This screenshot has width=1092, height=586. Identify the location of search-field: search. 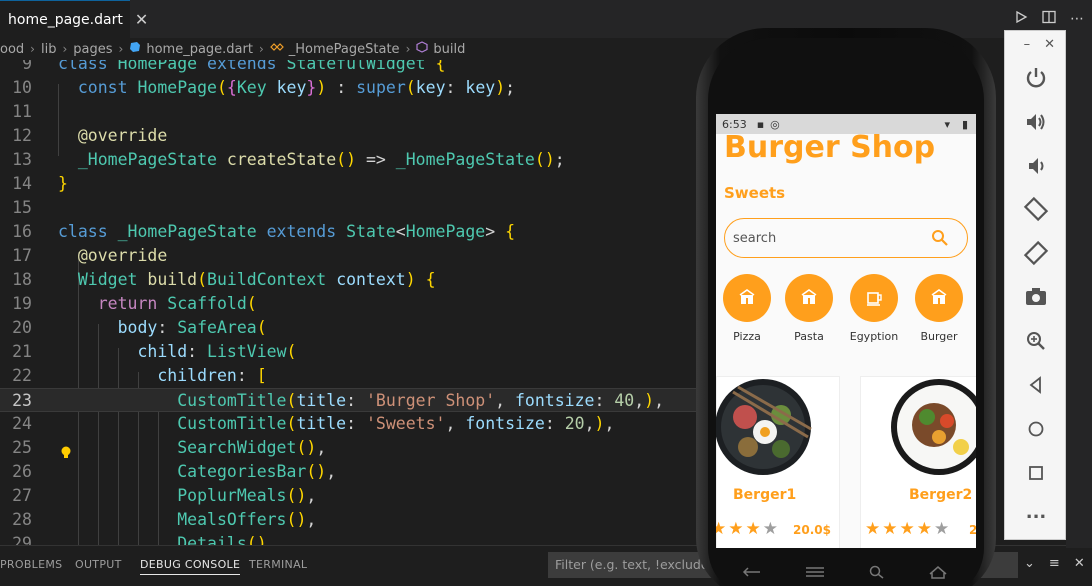
(846, 238).